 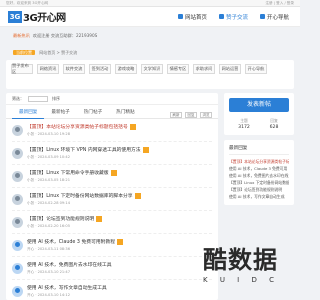 I want to click on welcome-text: 您好，欢迎来到 3G开心网, so click(x=27, y=2).